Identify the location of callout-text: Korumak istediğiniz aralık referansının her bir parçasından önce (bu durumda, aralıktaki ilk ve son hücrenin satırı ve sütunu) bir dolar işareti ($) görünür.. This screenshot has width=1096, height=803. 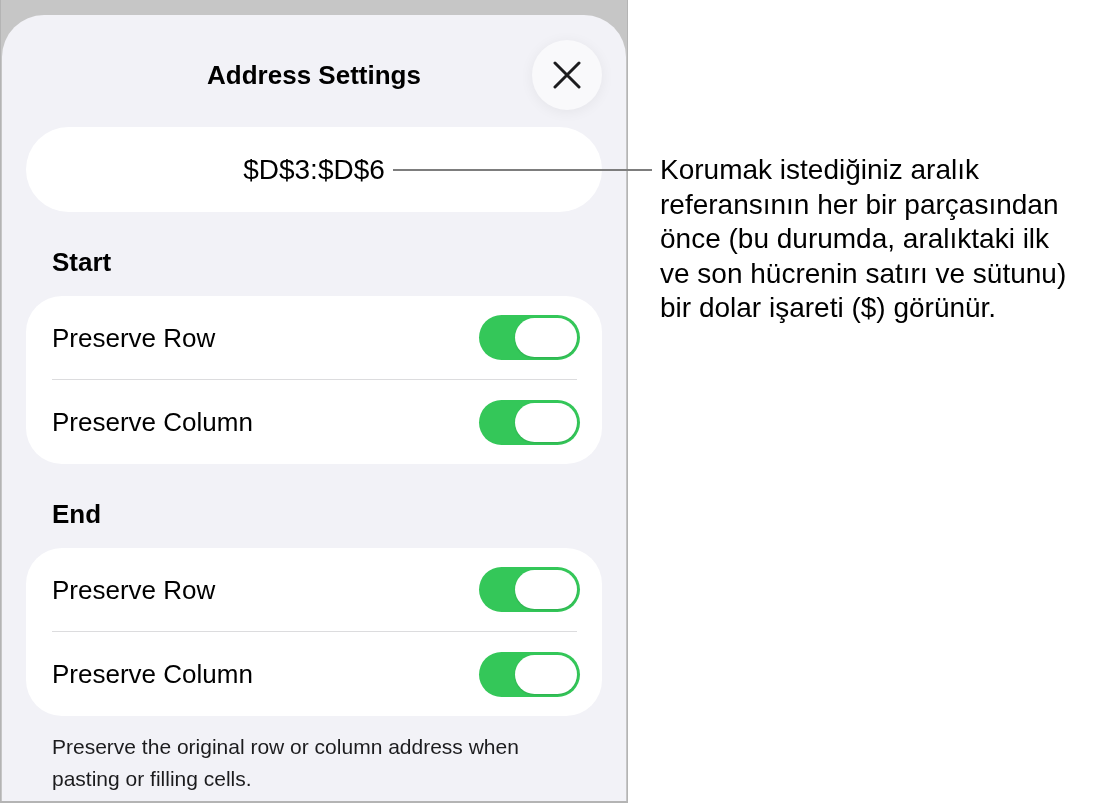
(864, 239).